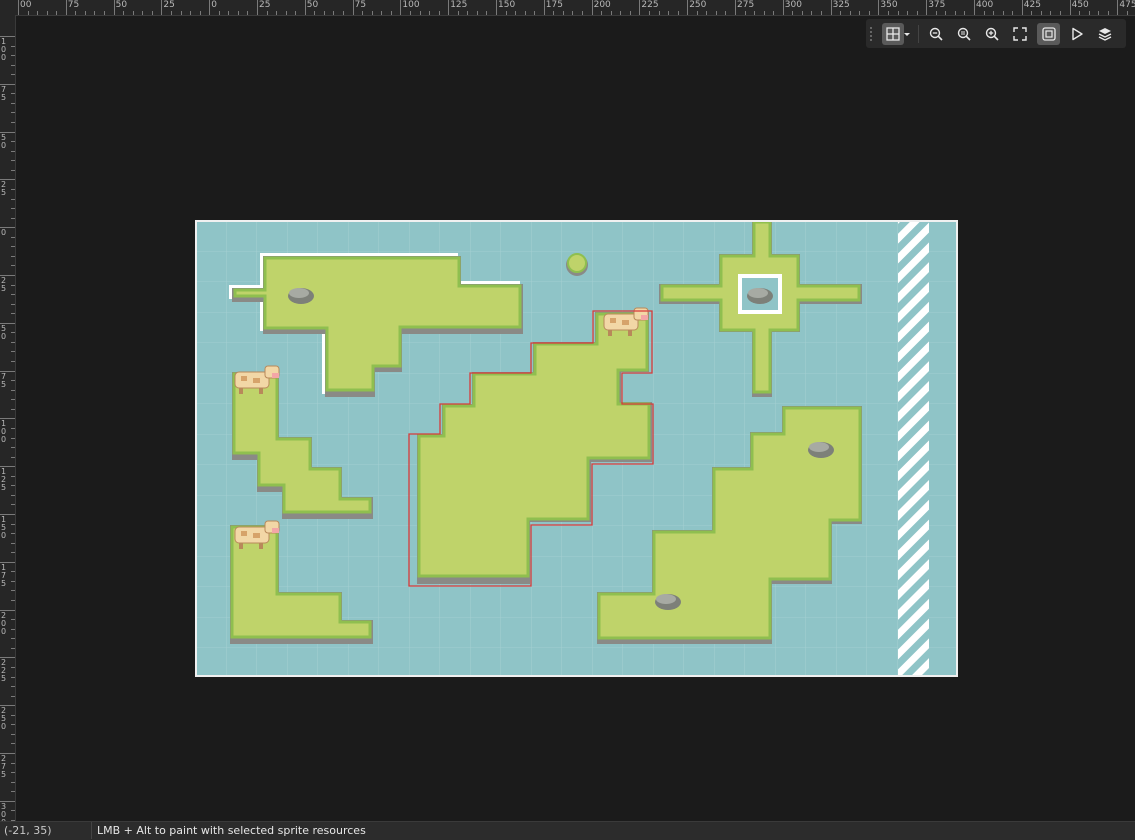  Describe the element at coordinates (554, 5) in the screenshot. I see `ruler-label: 175` at that location.